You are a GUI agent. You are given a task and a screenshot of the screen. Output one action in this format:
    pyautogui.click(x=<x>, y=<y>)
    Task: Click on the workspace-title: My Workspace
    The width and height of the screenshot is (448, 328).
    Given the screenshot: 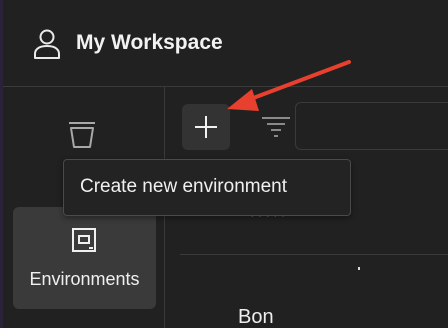 What is the action you would take?
    pyautogui.click(x=149, y=43)
    